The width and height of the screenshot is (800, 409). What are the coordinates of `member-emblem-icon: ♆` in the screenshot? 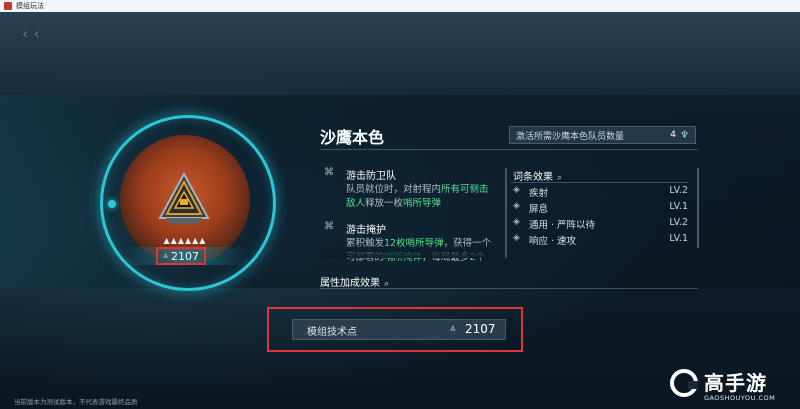 It's located at (684, 135).